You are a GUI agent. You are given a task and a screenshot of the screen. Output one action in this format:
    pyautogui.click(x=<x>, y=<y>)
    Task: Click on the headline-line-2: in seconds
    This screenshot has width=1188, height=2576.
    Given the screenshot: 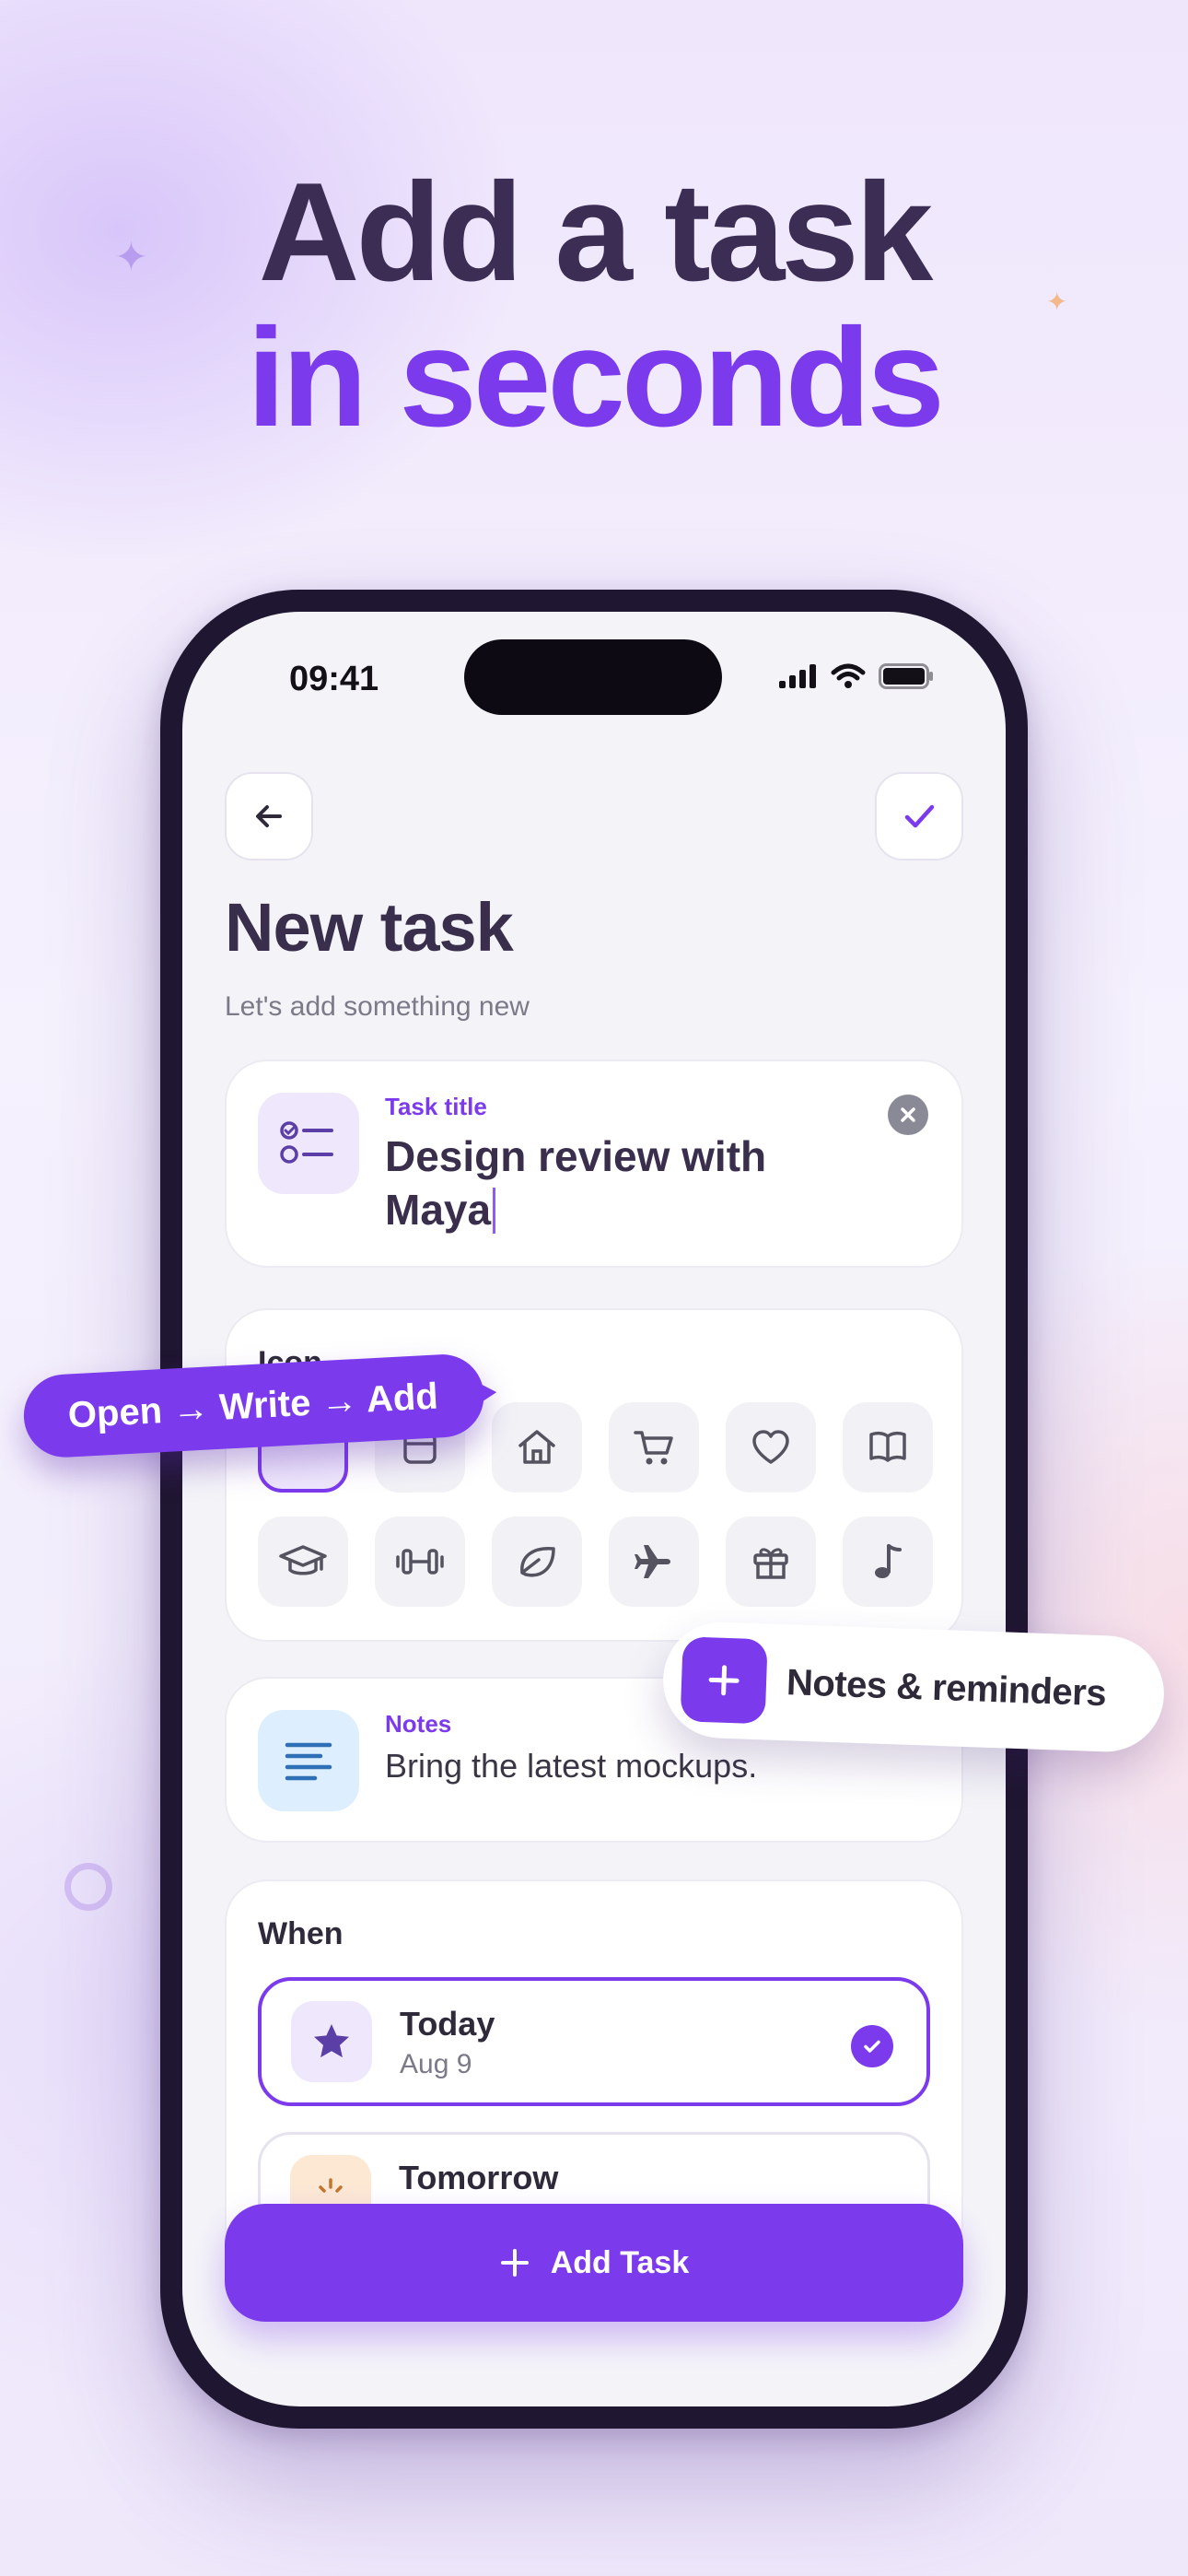 What is the action you would take?
    pyautogui.click(x=596, y=377)
    